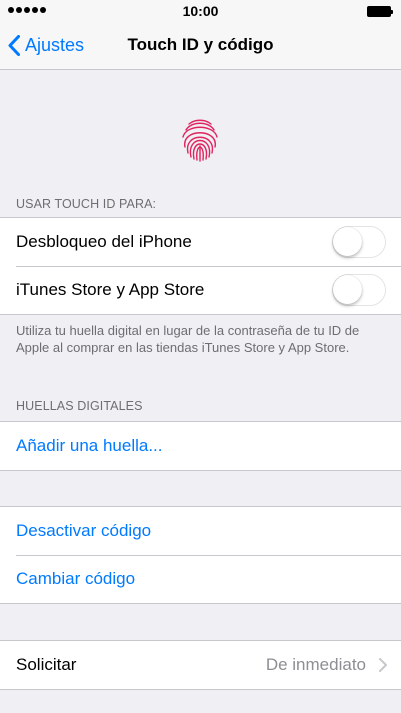 The width and height of the screenshot is (401, 713). I want to click on fingerprint-icon, so click(200, 140).